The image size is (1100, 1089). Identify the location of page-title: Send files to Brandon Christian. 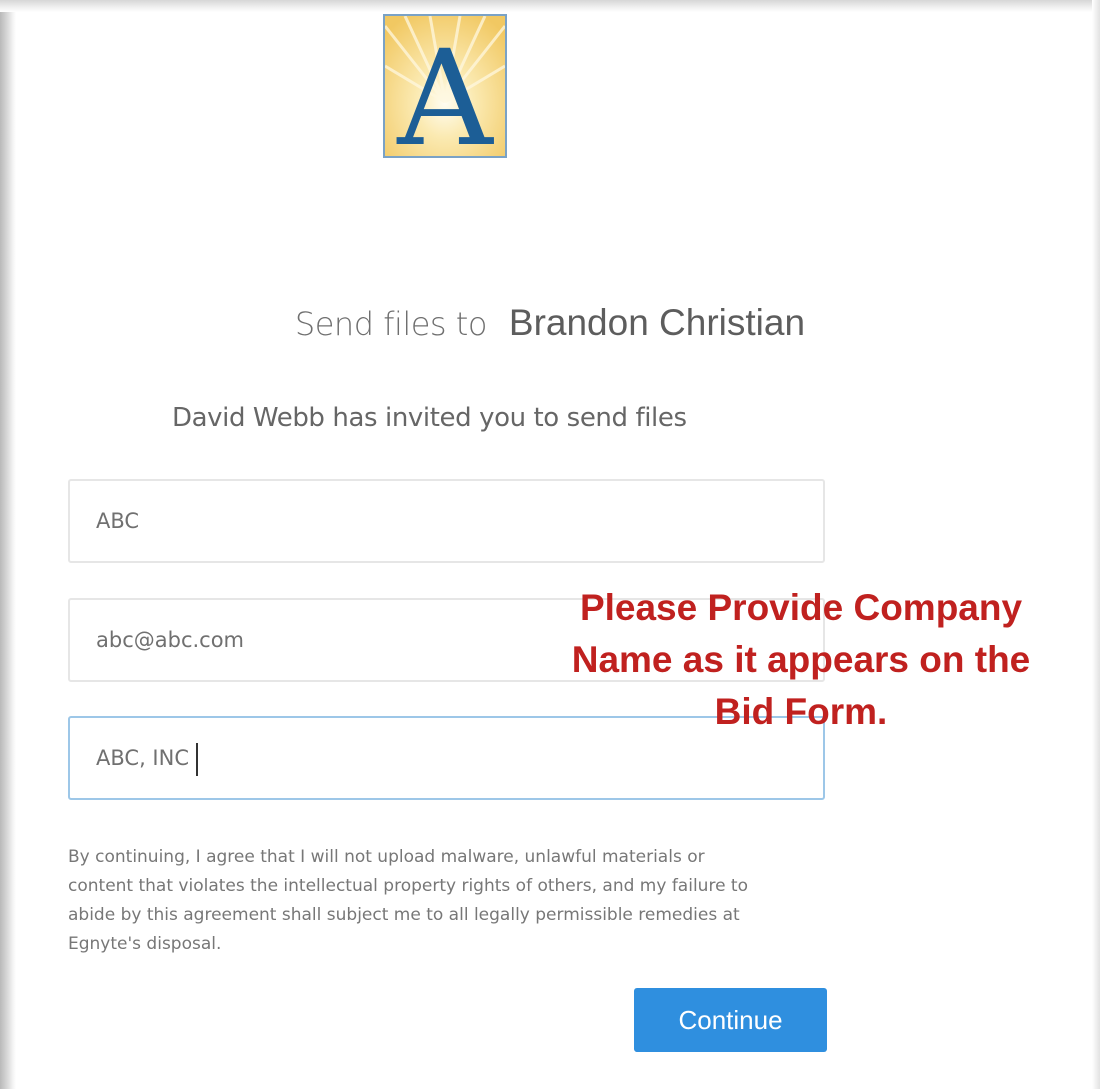
(550, 323).